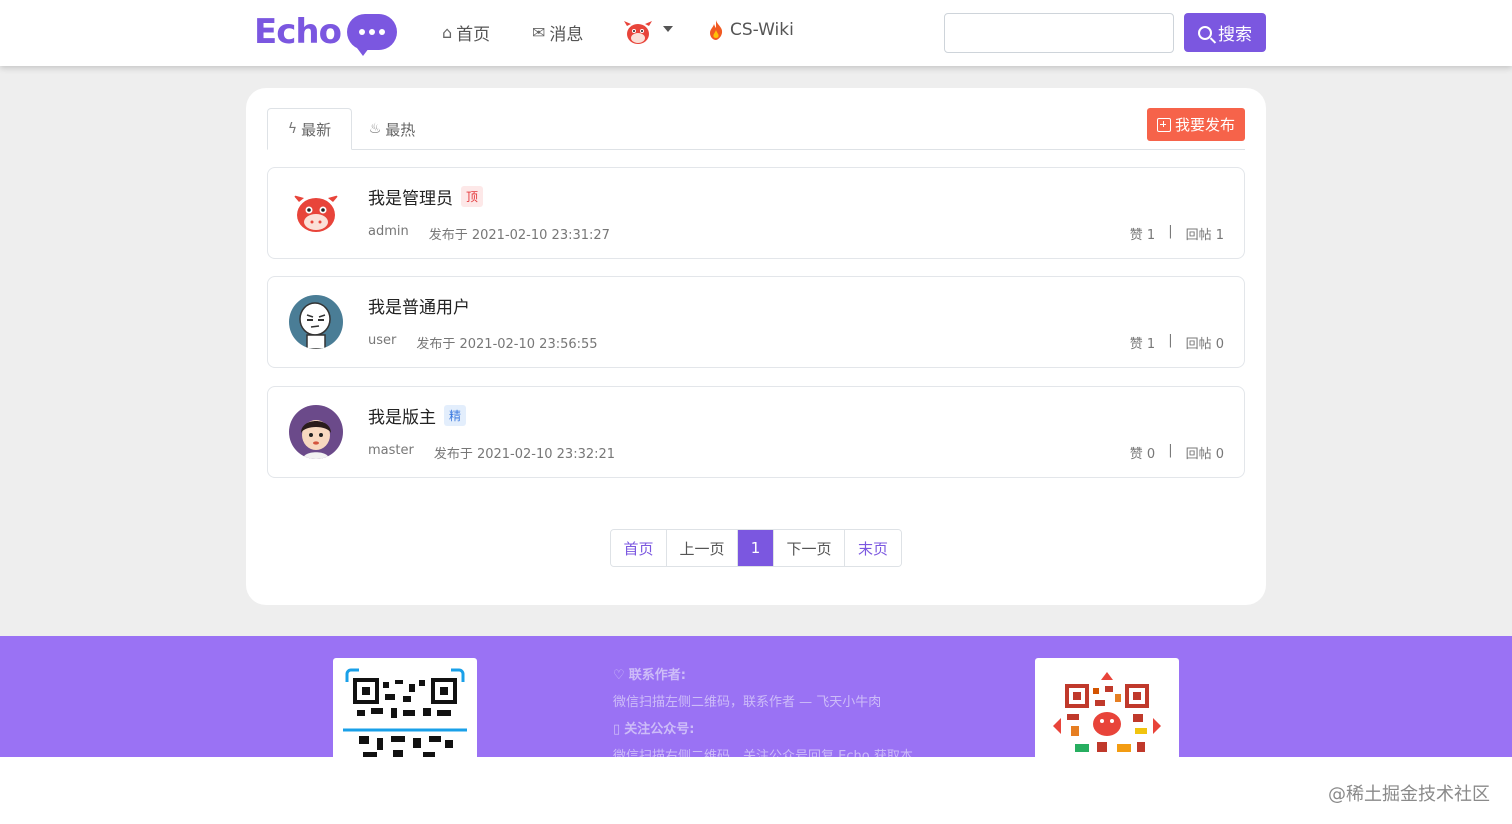 The height and width of the screenshot is (824, 1512). Describe the element at coordinates (1177, 452) in the screenshot. I see `post-stats: 赞 0 | 回帖 0` at that location.